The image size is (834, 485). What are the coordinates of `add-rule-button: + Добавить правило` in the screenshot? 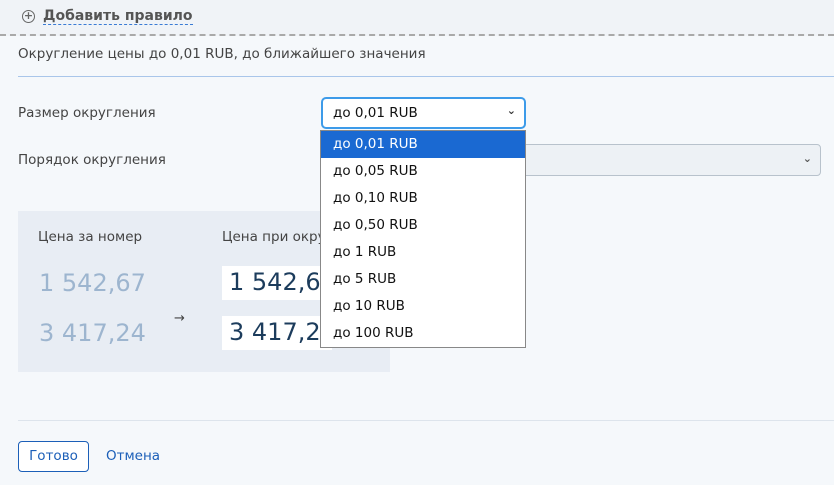 It's located at (107, 16).